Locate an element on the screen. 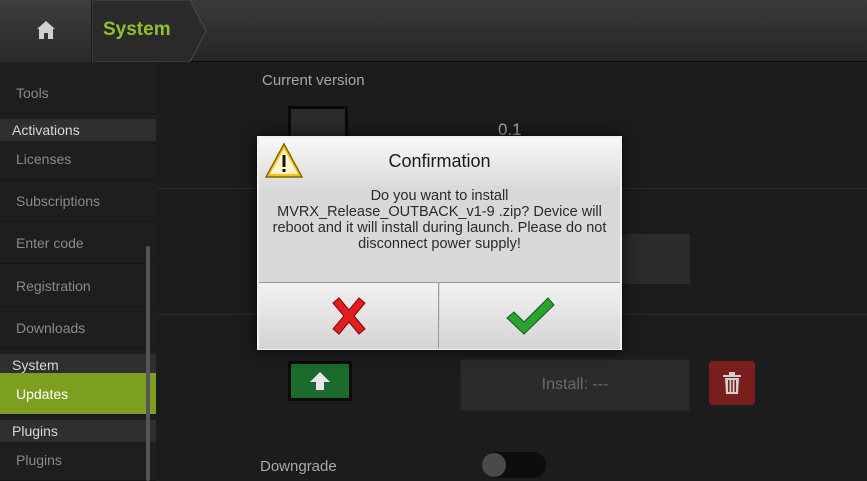  dialog-title: Confirmation is located at coordinates (439, 161).